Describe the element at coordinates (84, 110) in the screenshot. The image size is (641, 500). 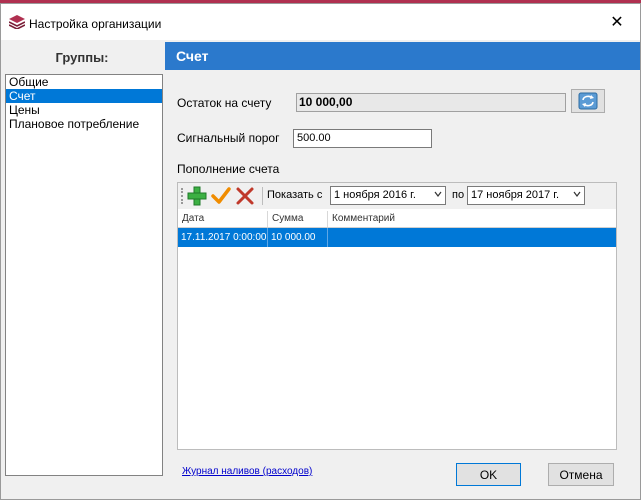
I see `group-item-prices: Цены` at that location.